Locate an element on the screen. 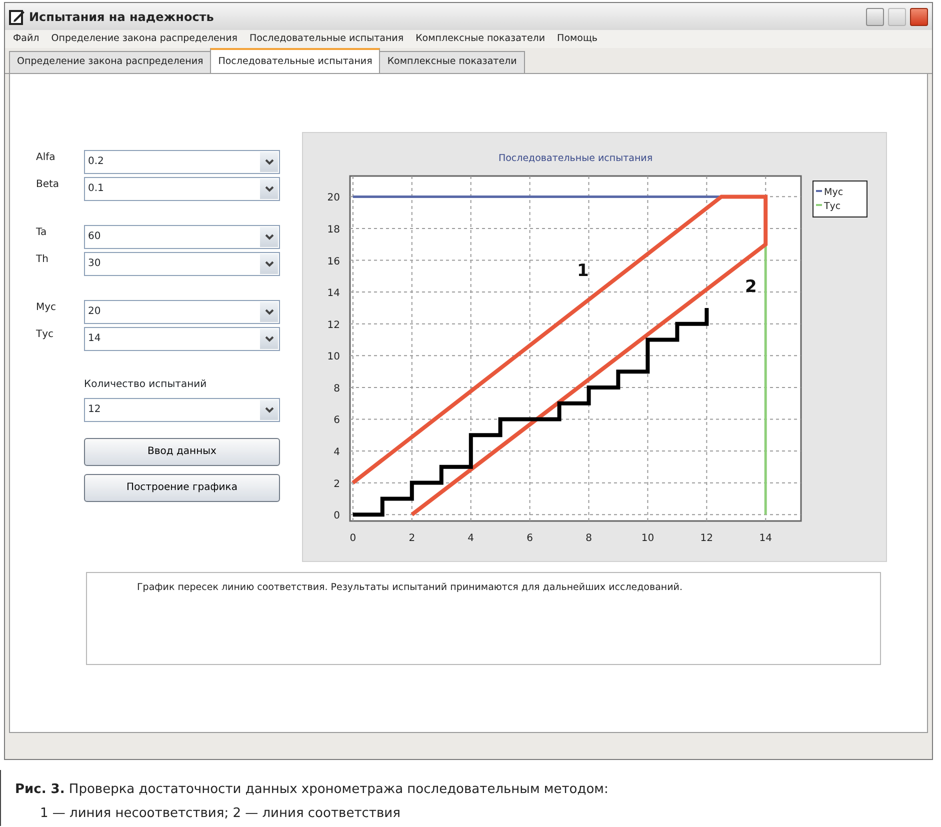 Image resolution: width=941 pixels, height=827 pixels. field-label: Тус is located at coordinates (45, 335).